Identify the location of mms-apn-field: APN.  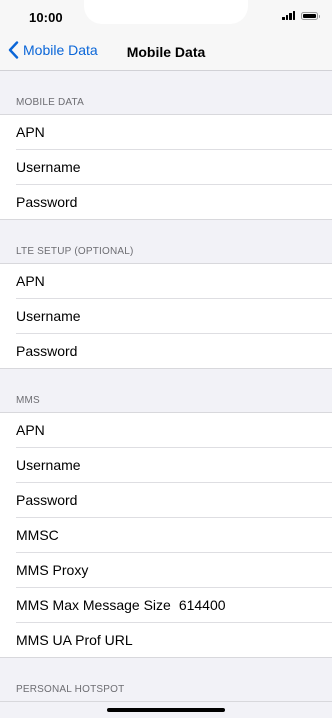
(174, 430).